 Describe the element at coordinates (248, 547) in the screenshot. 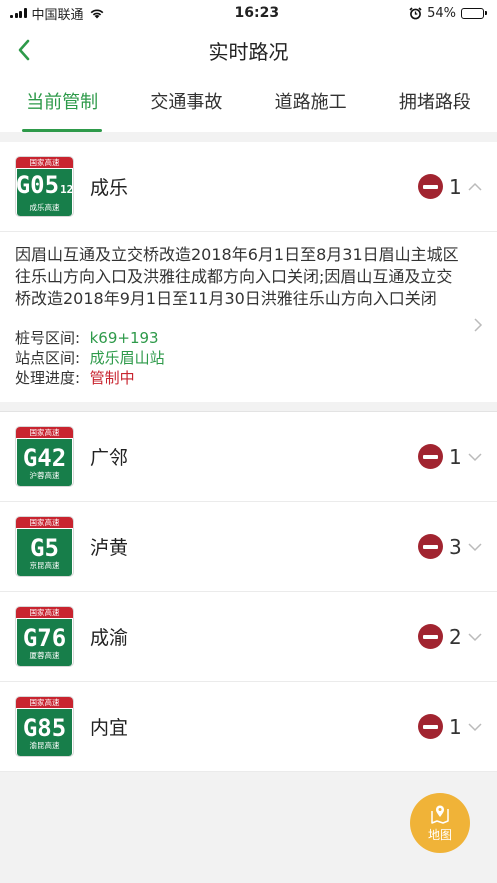

I see `road-row: 国家高速 G5 京昆高速 泸黄 3` at that location.